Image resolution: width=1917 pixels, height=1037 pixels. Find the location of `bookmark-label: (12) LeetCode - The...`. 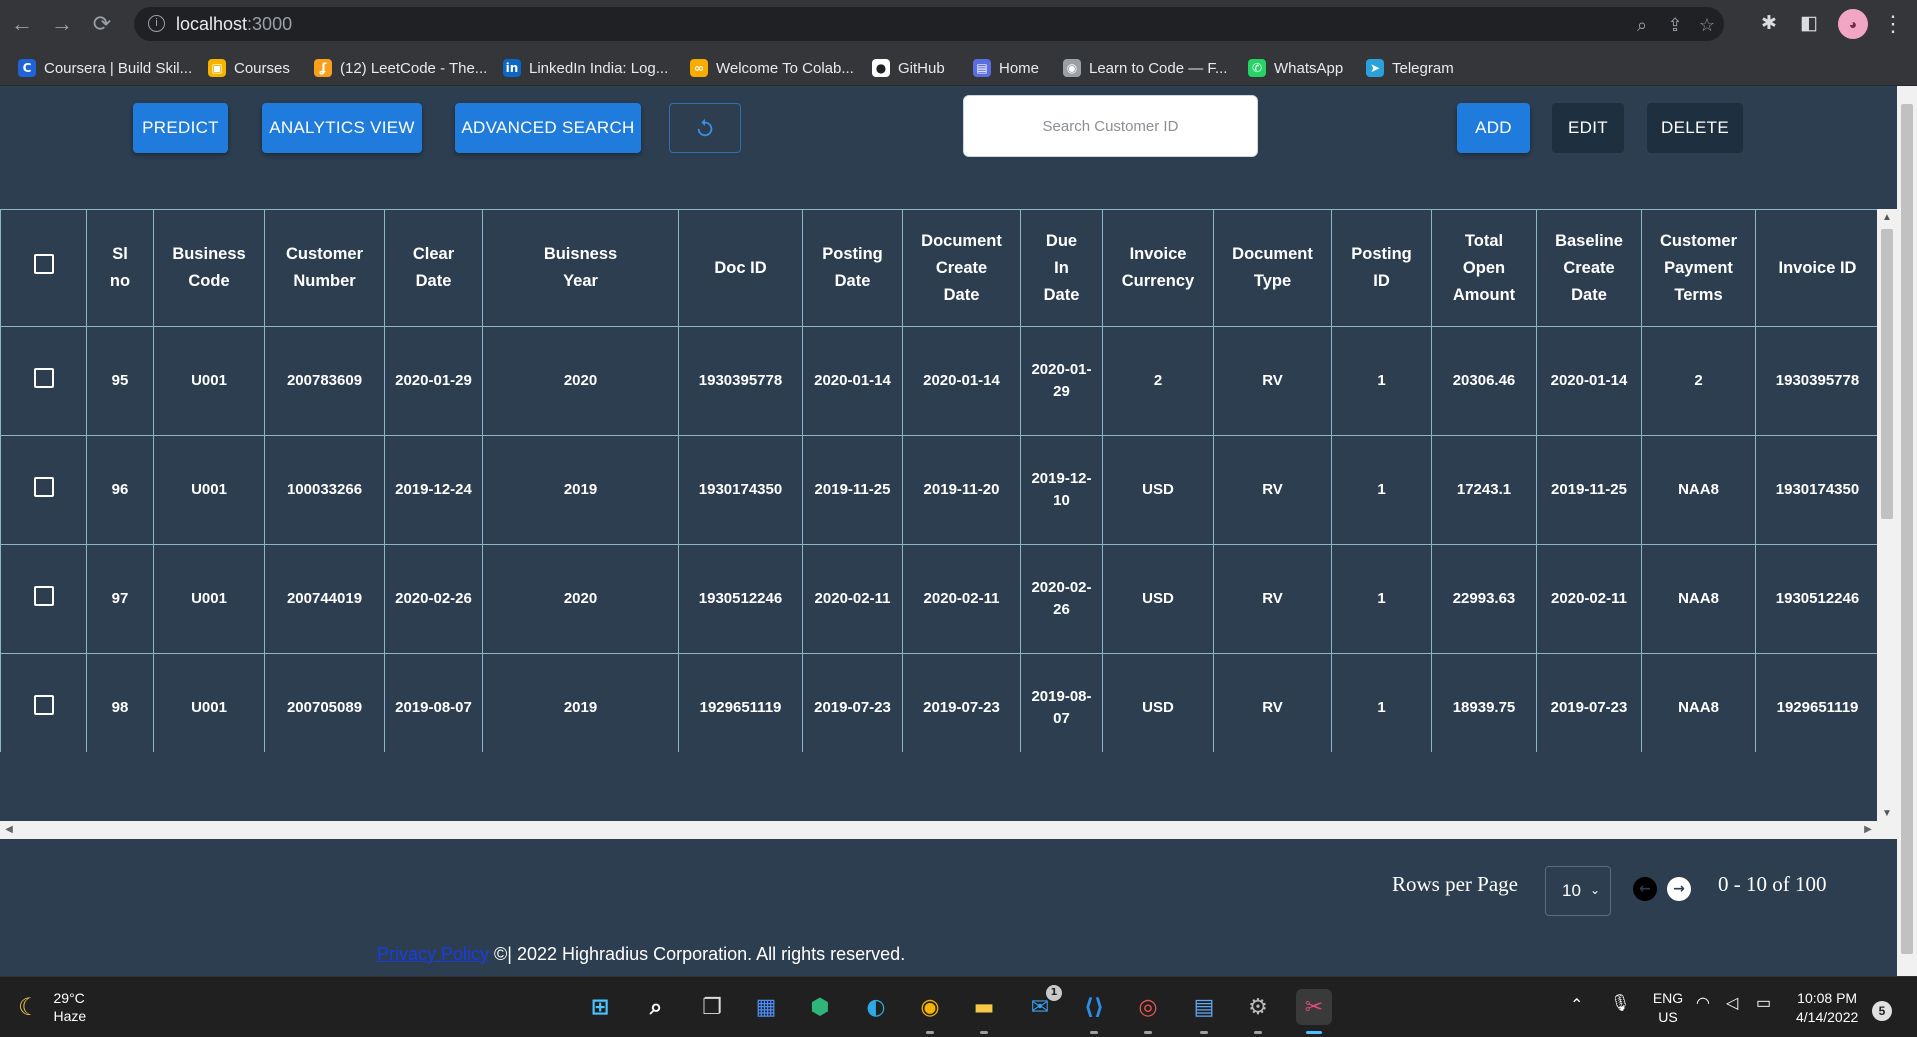

bookmark-label: (12) LeetCode - The... is located at coordinates (414, 68).